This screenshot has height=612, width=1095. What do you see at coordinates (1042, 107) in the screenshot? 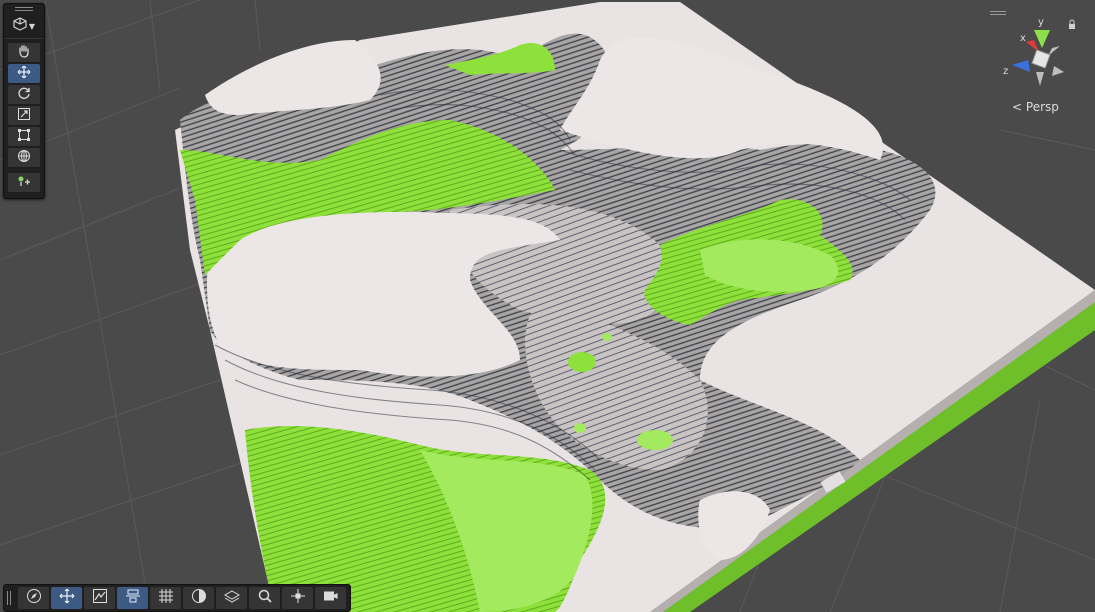
I see `projection-label: Persp` at bounding box center [1042, 107].